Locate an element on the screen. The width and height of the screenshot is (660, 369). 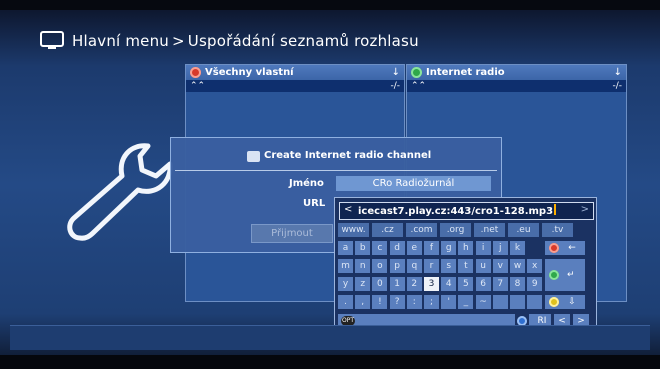
dialog-title: Create Internet radio channel is located at coordinates (348, 155).